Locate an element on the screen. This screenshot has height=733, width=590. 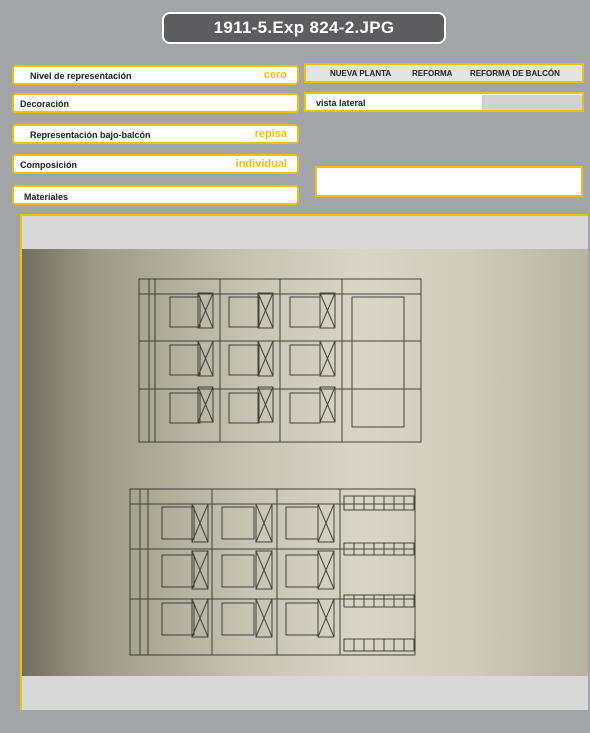
view-field: vista lateral is located at coordinates (444, 102).